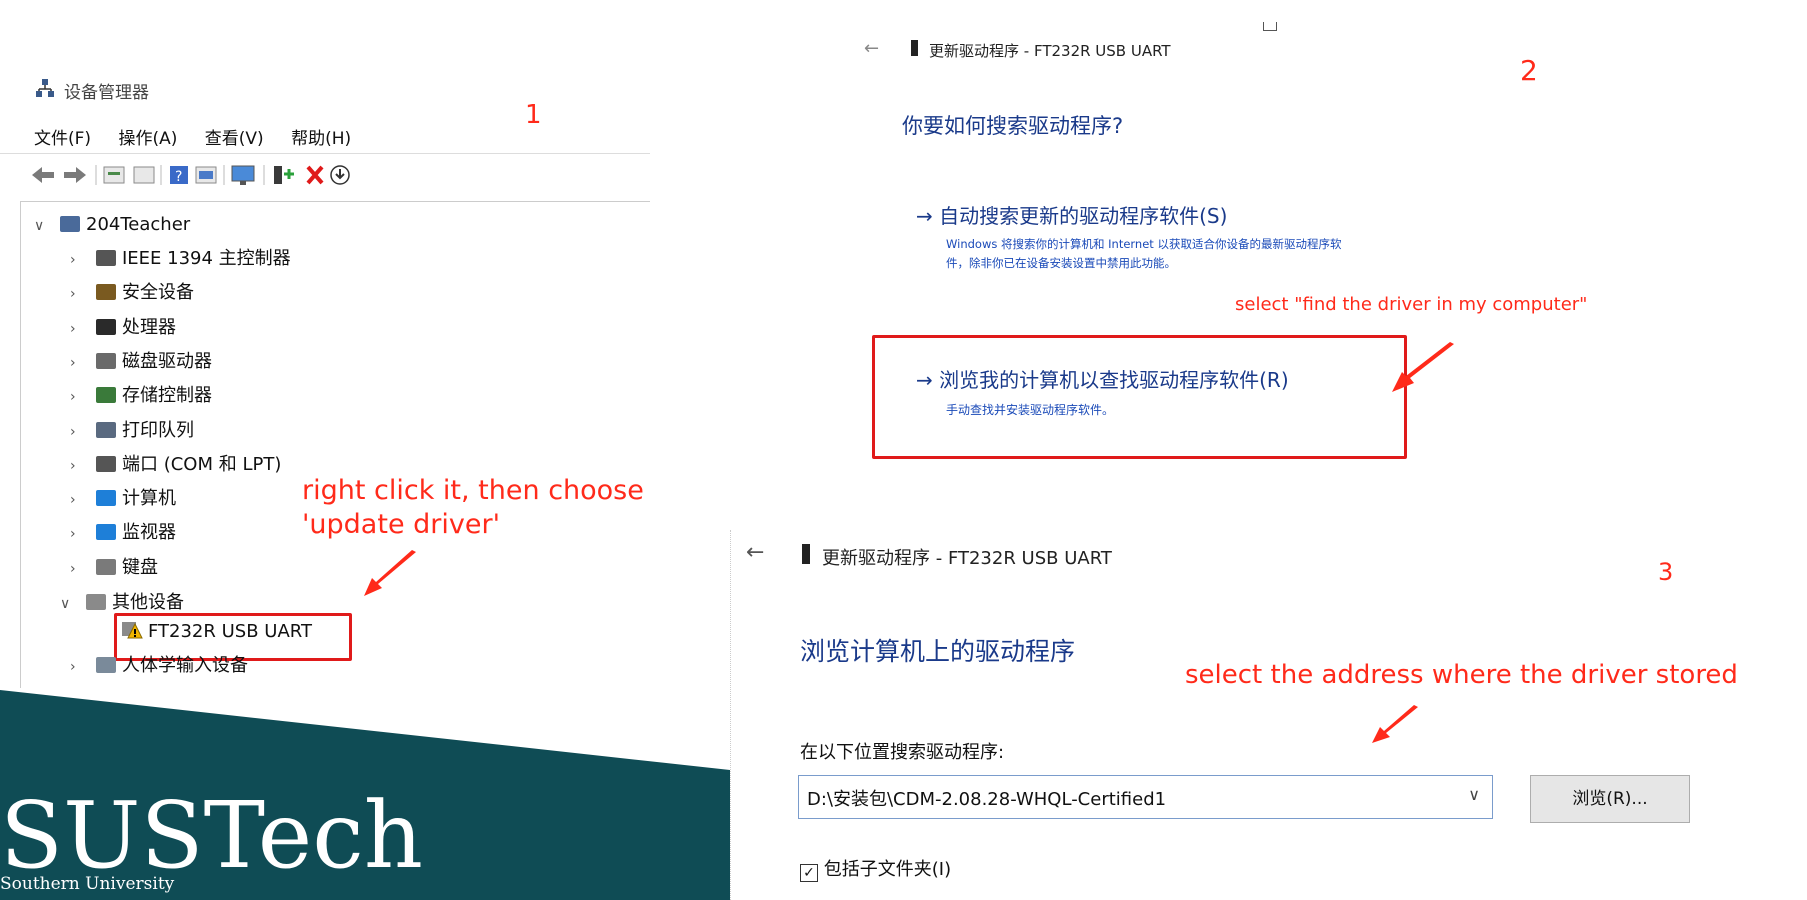 The image size is (1807, 900). Describe the element at coordinates (106, 258) in the screenshot. I see `ieee1394-icon` at that location.